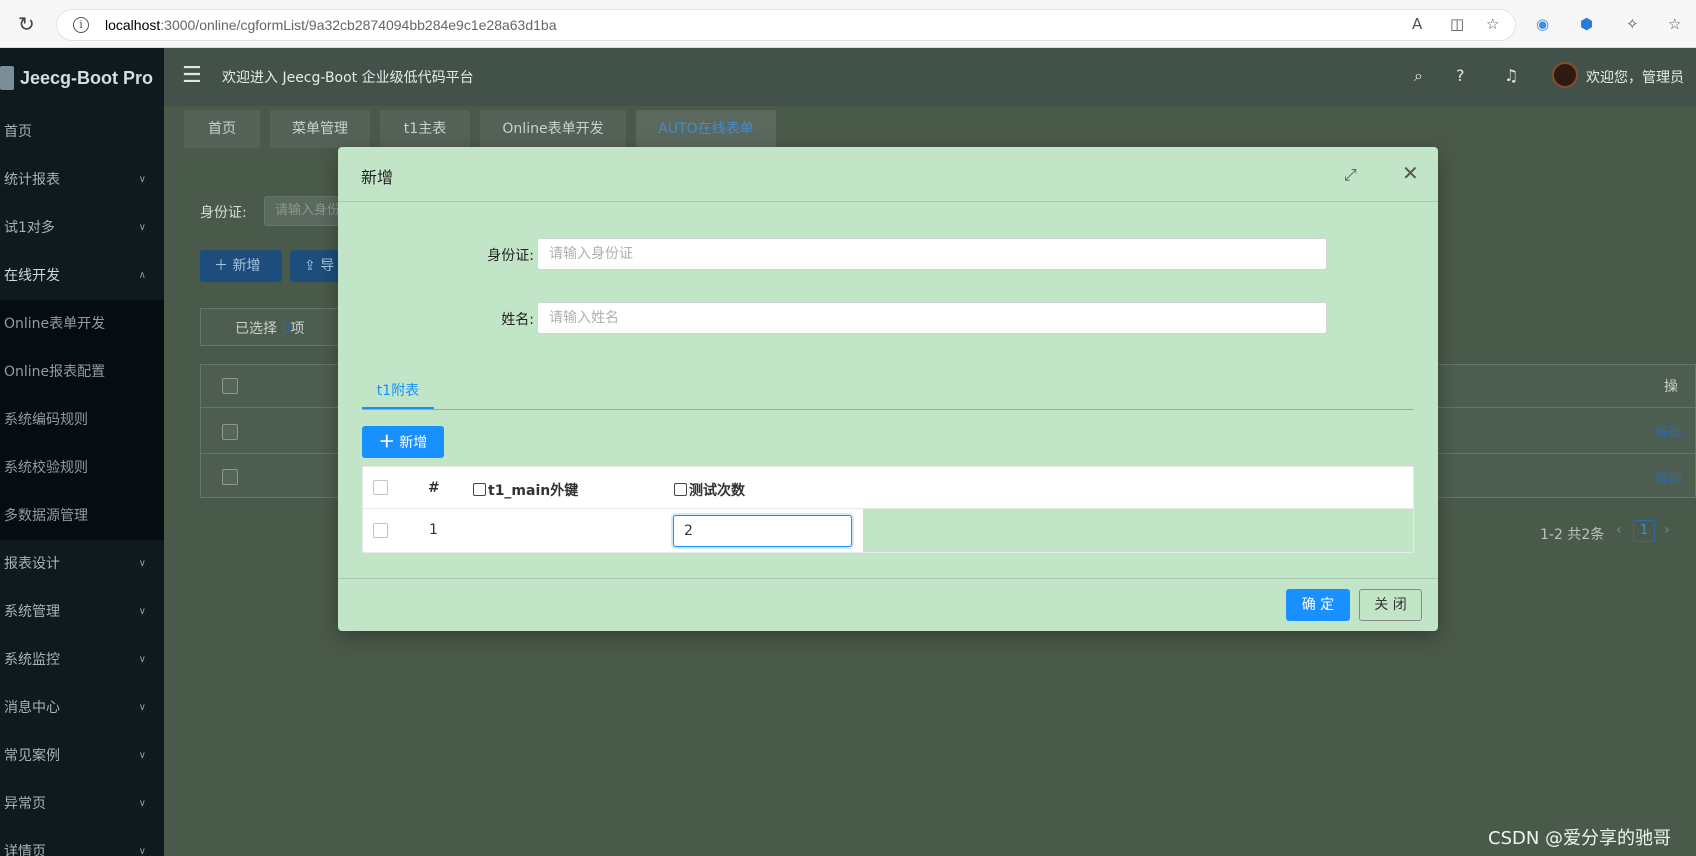 This screenshot has height=856, width=1696. I want to click on tab-t1-main: t1主表, so click(425, 129).